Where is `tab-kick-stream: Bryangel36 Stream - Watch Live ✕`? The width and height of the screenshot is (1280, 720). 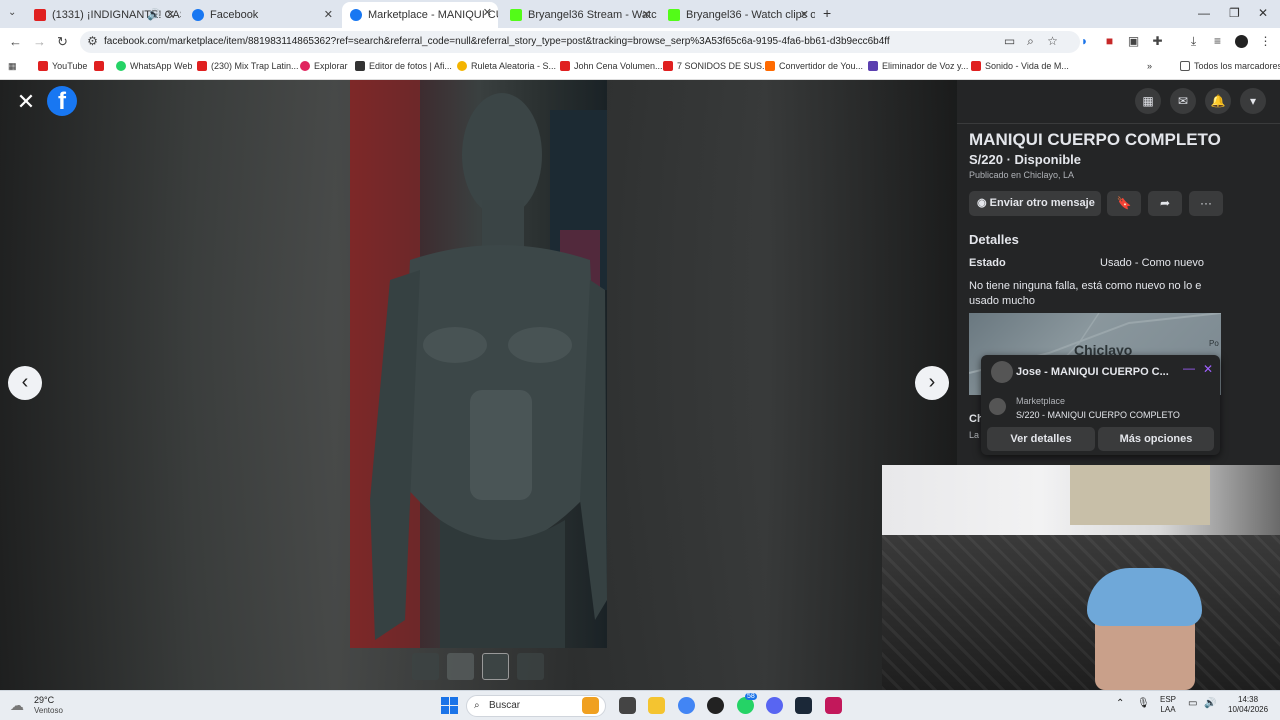 tab-kick-stream: Bryangel36 Stream - Watch Live ✕ is located at coordinates (579, 15).